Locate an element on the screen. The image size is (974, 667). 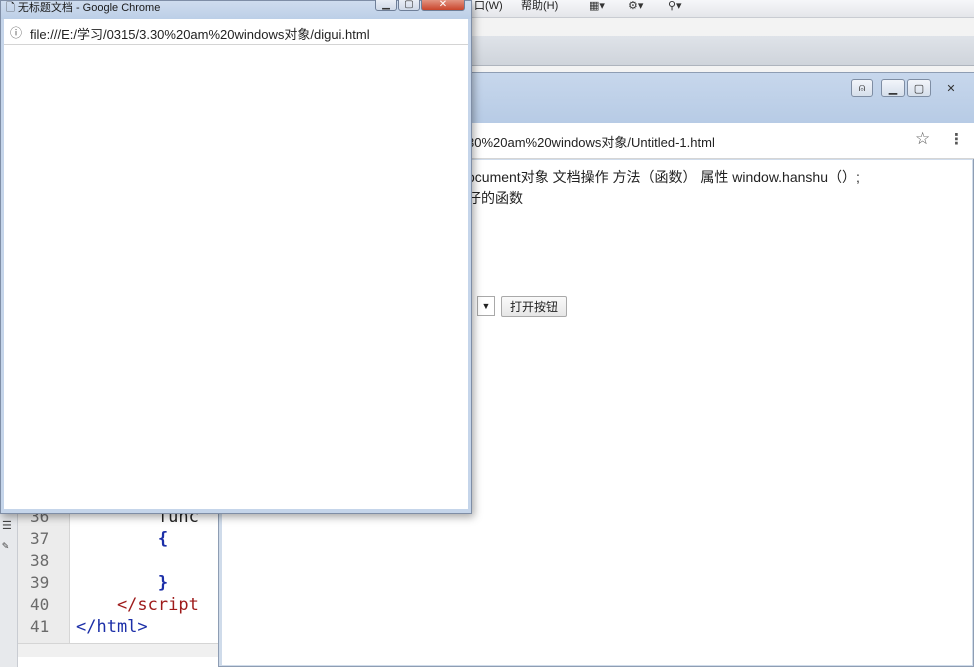
code-line: } is located at coordinates (122, 583).